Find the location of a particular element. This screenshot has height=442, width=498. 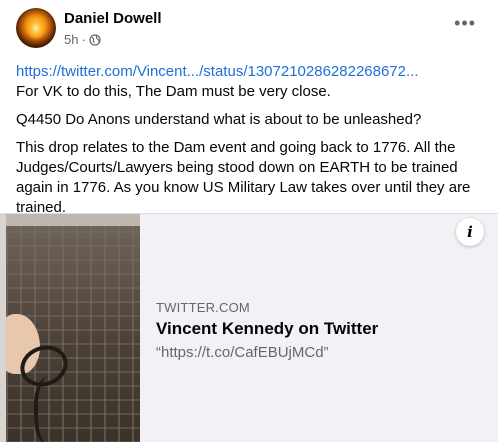

info-icon: i is located at coordinates (470, 232).